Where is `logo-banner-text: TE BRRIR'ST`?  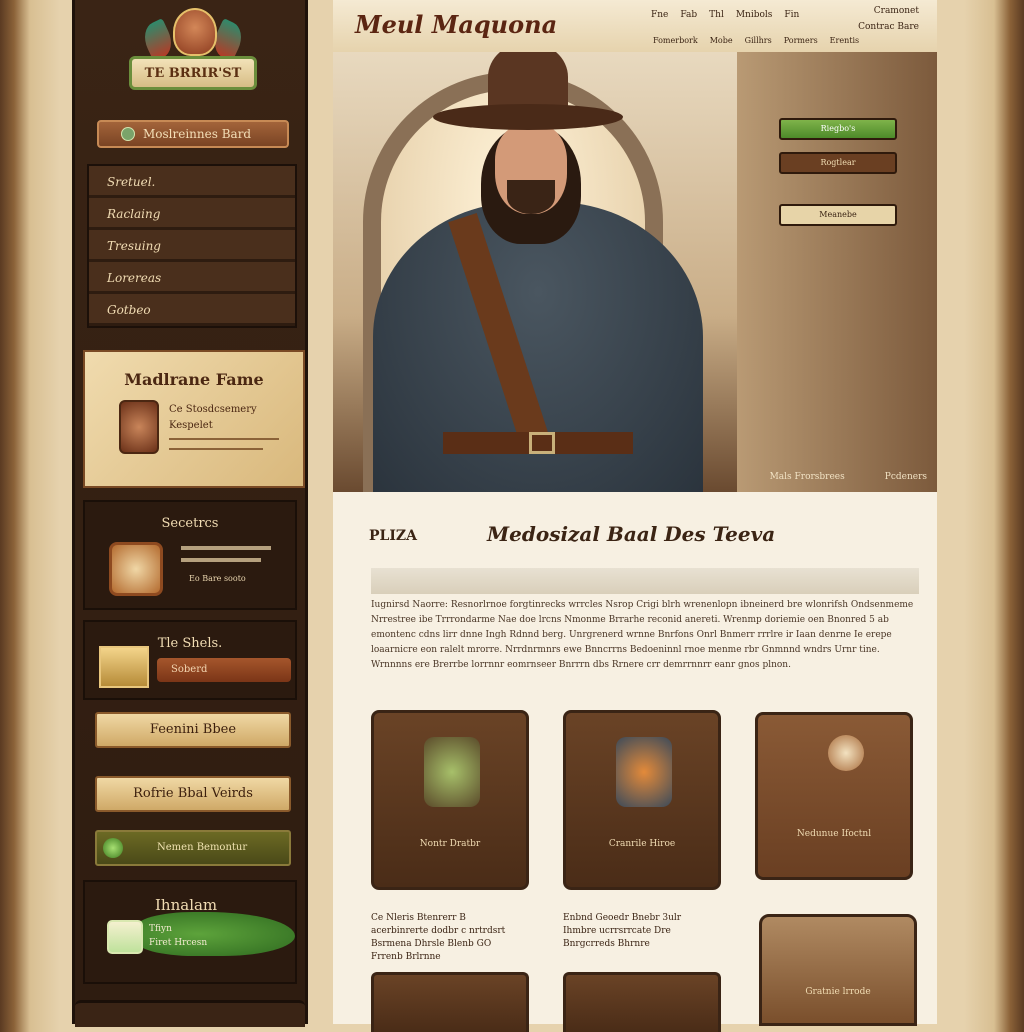
logo-banner-text: TE BRRIR'ST is located at coordinates (193, 73).